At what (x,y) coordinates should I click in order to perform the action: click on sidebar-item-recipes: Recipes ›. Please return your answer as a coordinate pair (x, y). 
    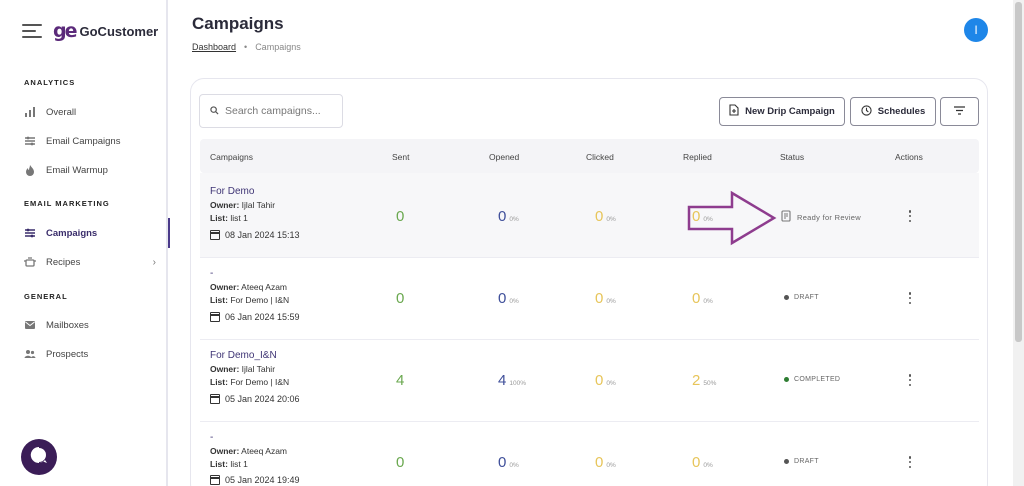
    Looking at the image, I should click on (96, 262).